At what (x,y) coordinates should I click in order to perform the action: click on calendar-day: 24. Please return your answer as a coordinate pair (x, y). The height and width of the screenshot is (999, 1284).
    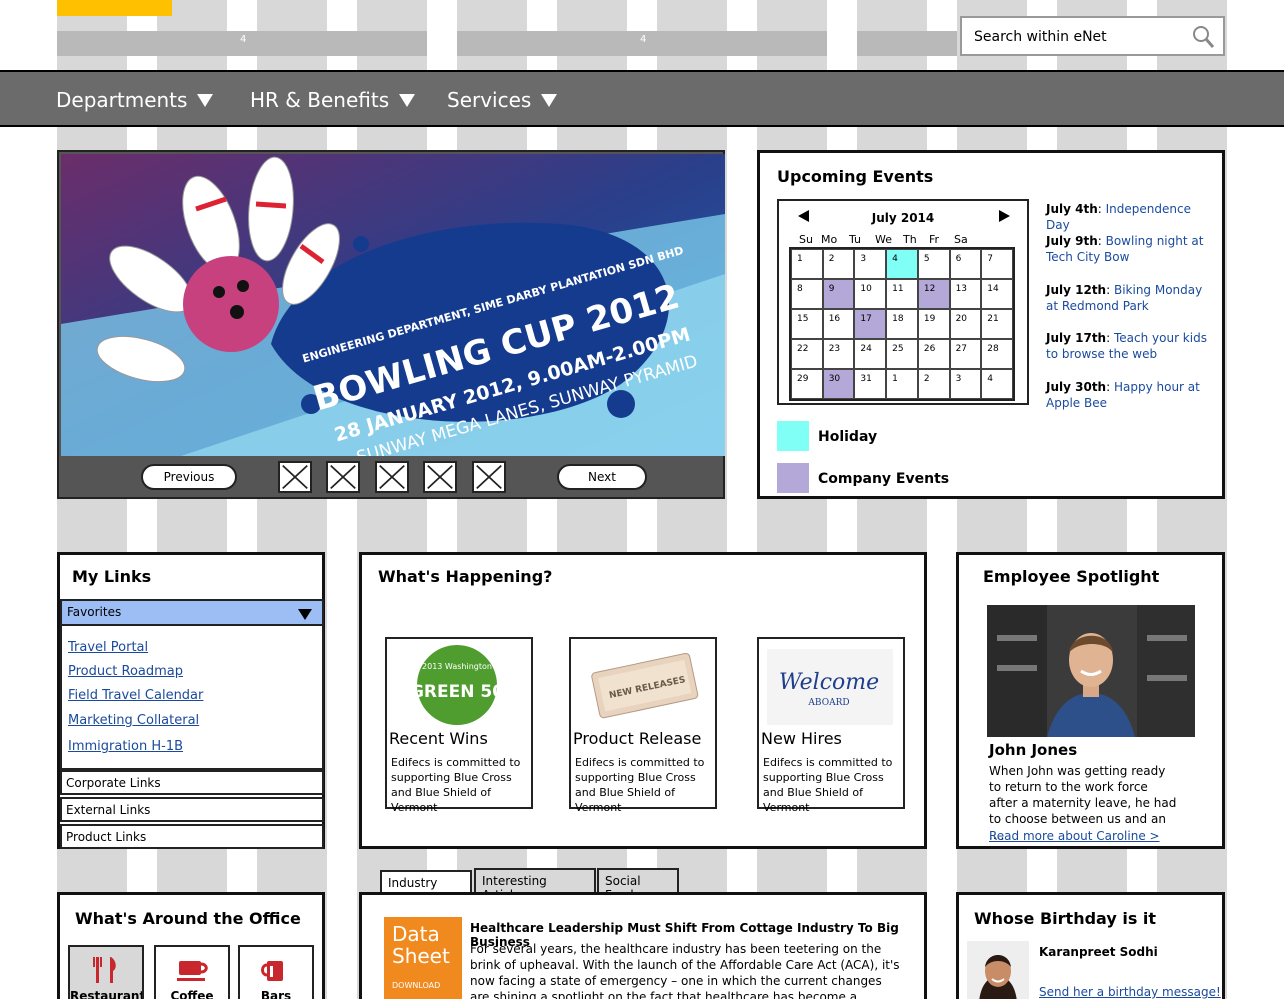
    Looking at the image, I should click on (870, 354).